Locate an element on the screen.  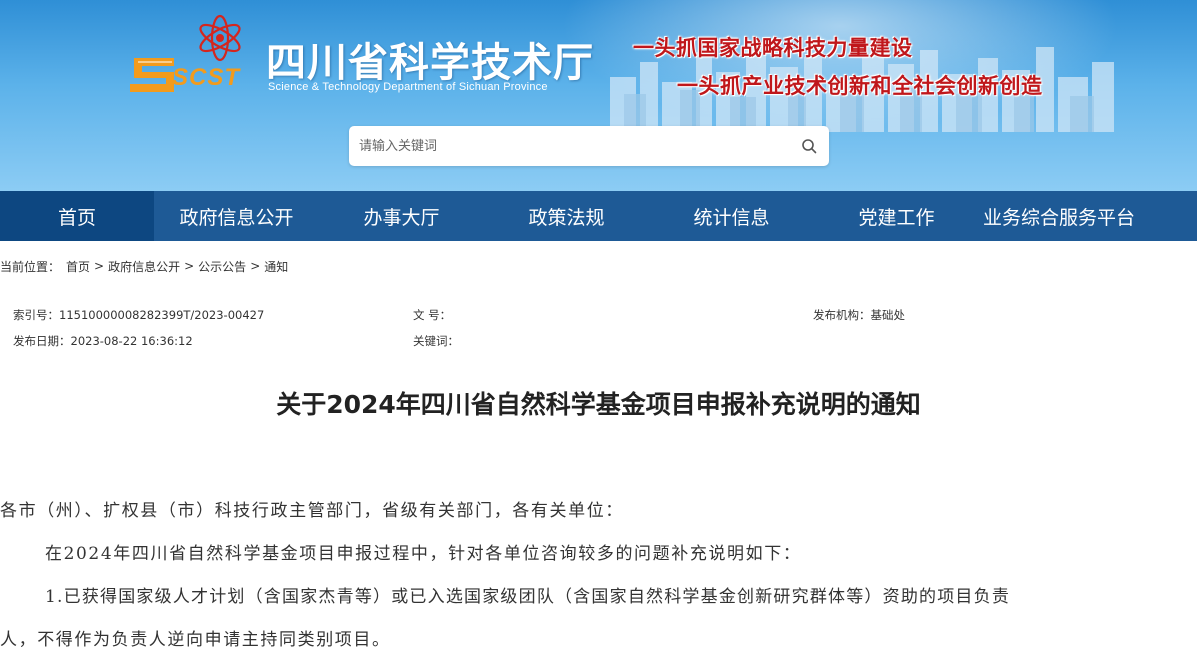
article-item-1-continued: 人，不得作为负责人逆向申请主持同类别项目。 is located at coordinates (195, 640).